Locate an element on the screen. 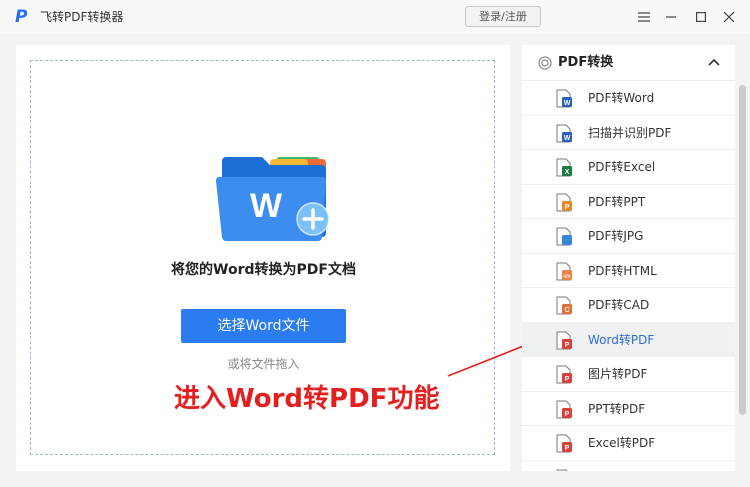  sidebar-item-0: W PDF转Word is located at coordinates (628, 98).